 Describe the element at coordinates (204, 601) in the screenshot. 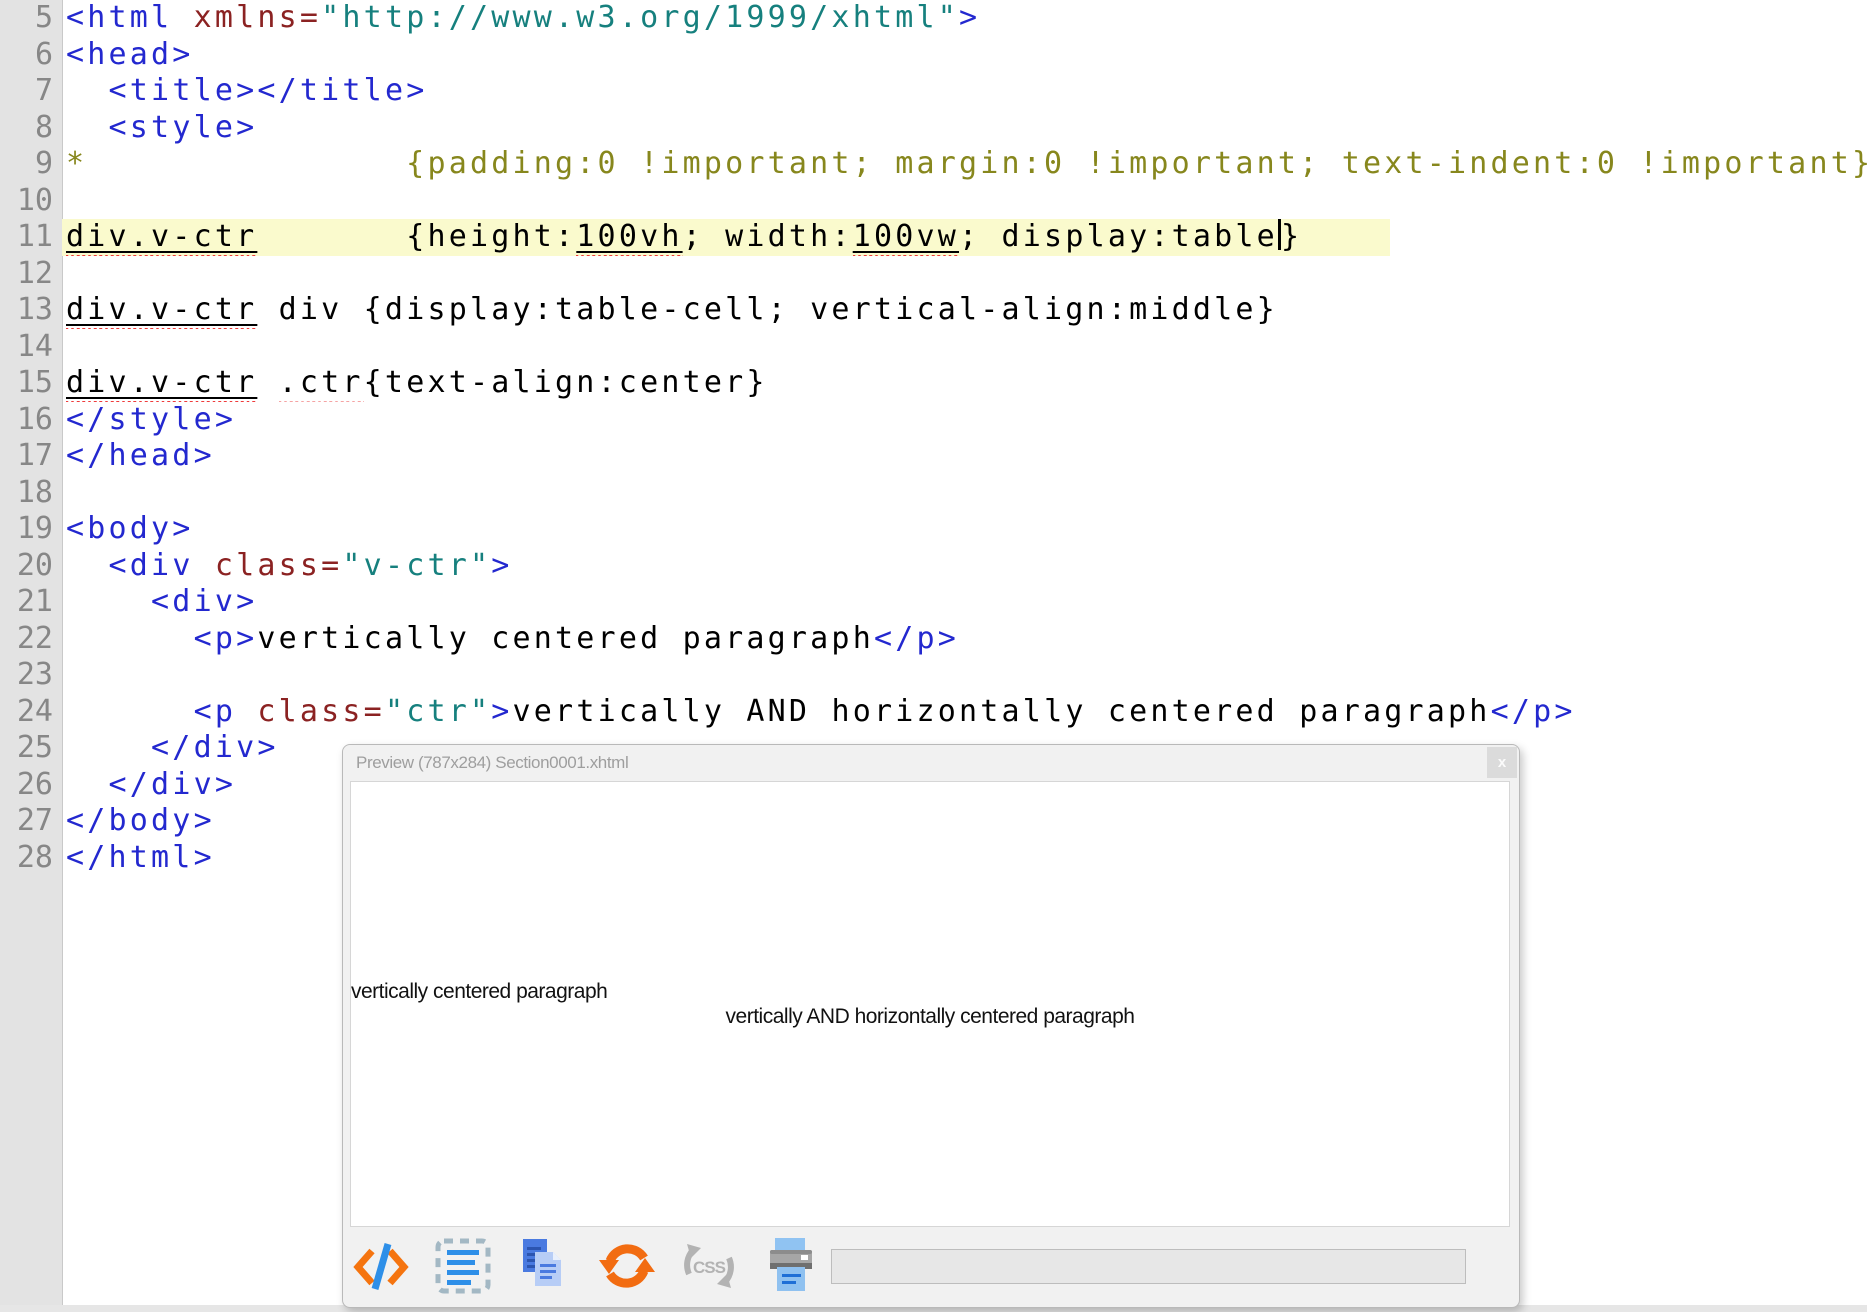

I see `code-line-text: <div>` at that location.